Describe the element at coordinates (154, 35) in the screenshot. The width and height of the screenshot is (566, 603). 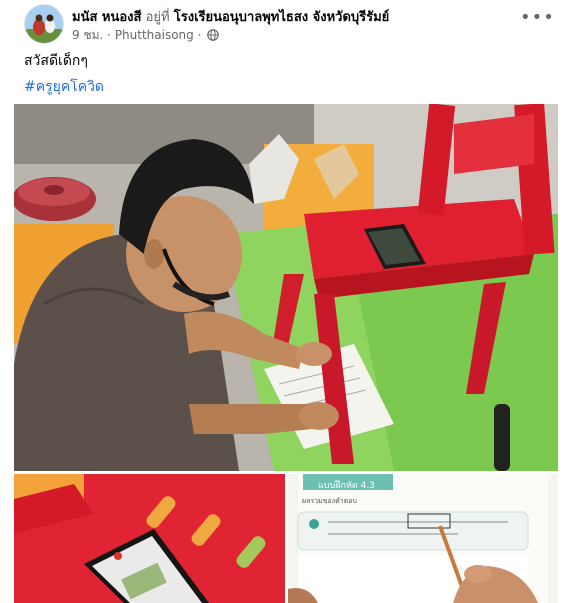
I see `post-location: Phutthaisong` at that location.